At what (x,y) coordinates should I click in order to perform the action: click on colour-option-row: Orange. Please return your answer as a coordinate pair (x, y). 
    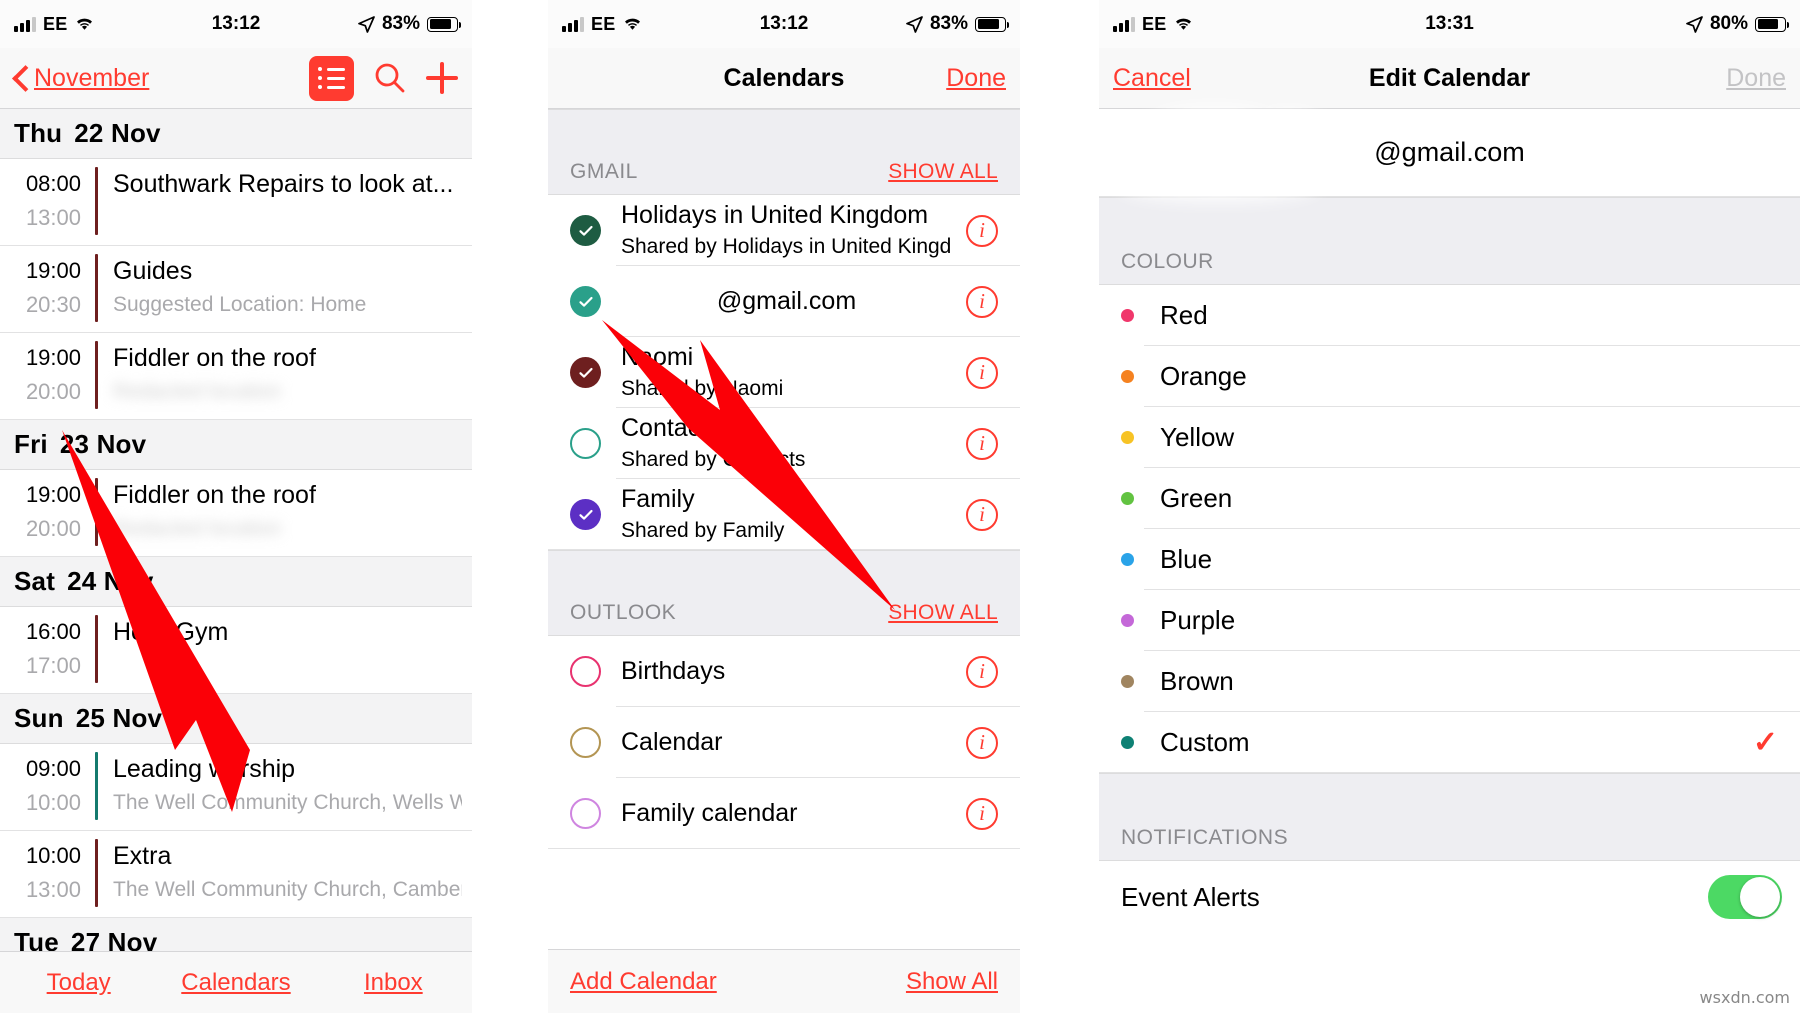
    Looking at the image, I should click on (1449, 376).